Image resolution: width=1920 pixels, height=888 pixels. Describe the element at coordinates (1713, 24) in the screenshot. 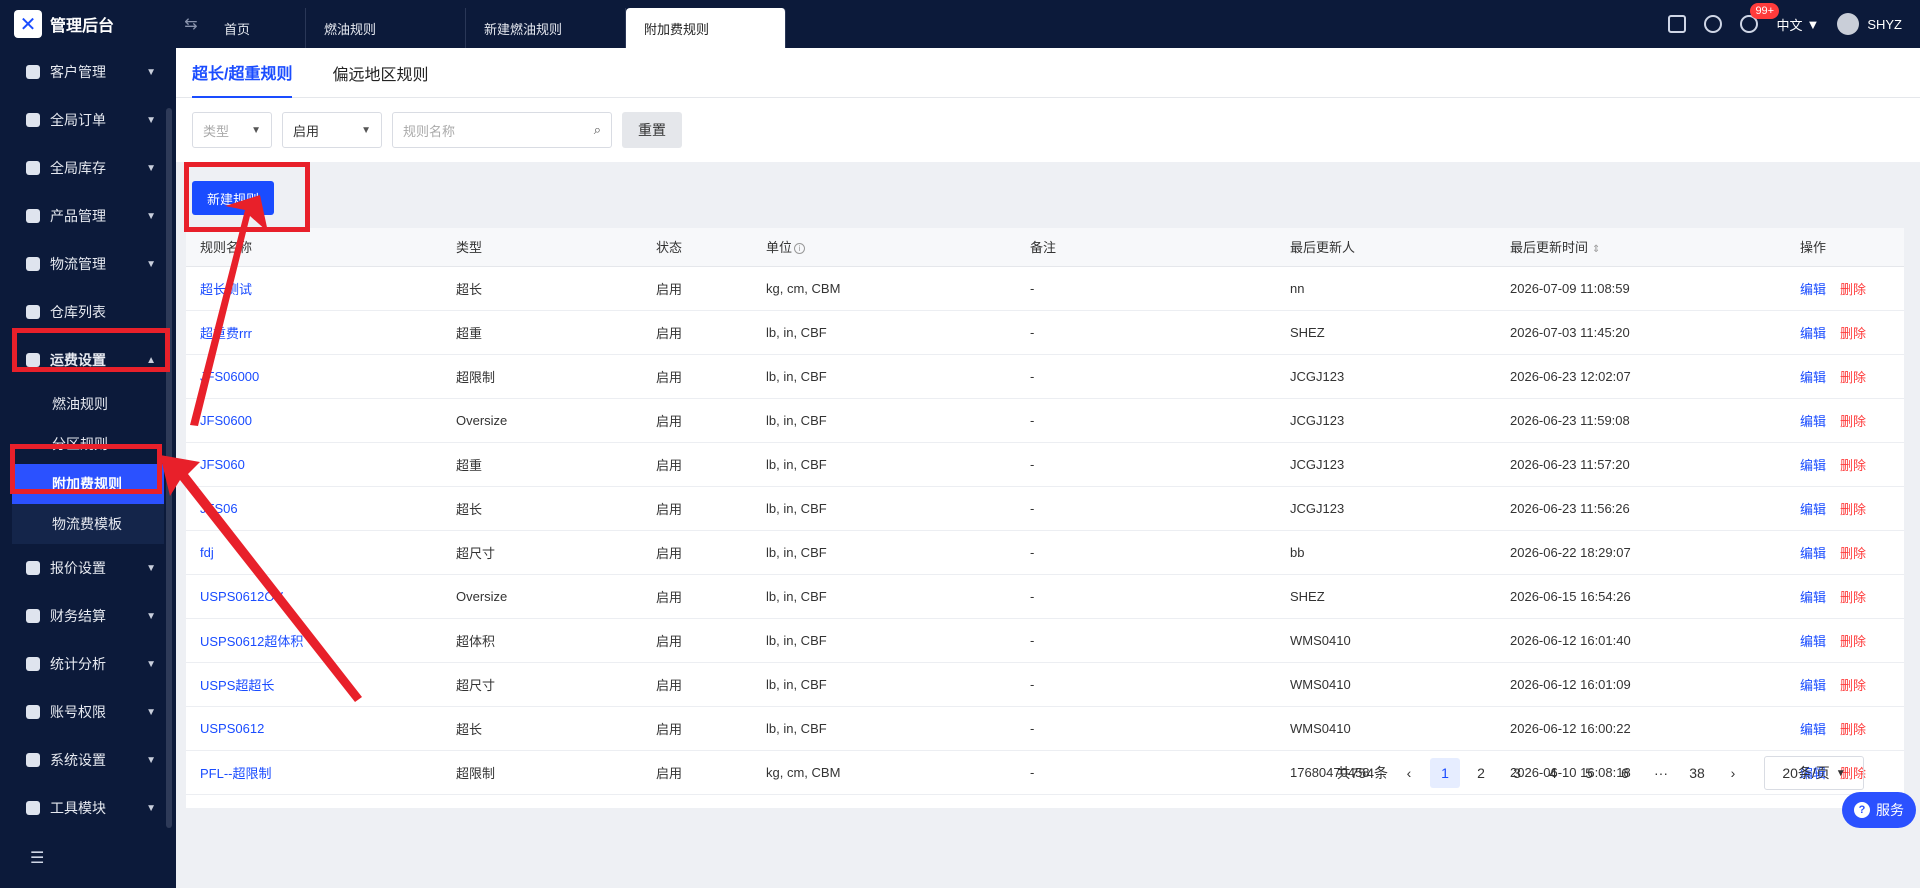

I see `download-icon` at that location.